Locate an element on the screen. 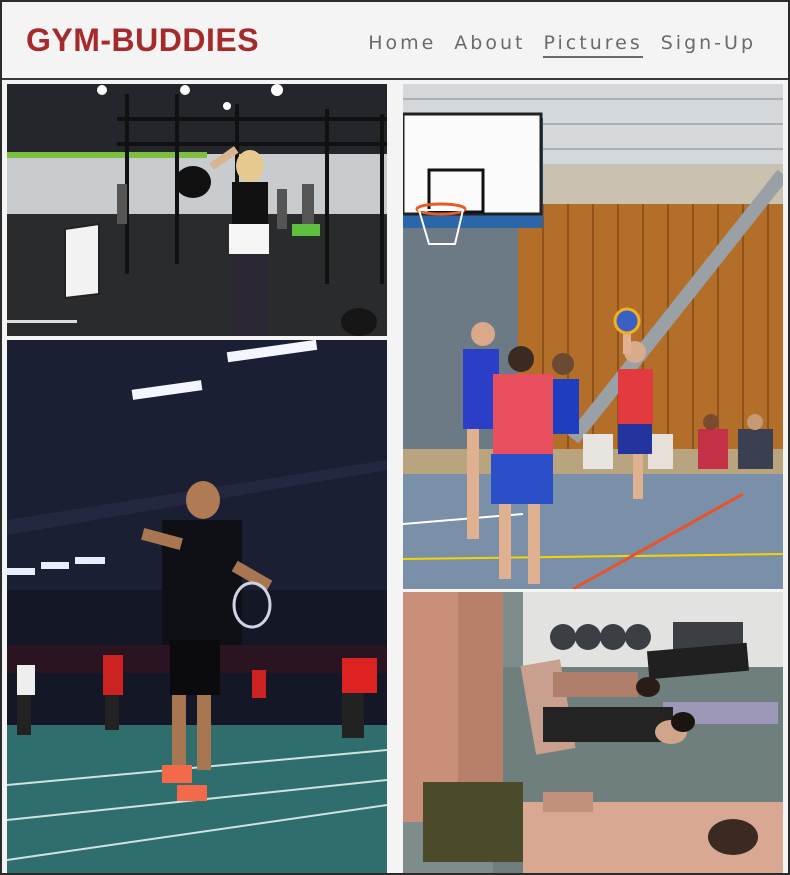  nav-signup-link: Sign-Up is located at coordinates (708, 45).